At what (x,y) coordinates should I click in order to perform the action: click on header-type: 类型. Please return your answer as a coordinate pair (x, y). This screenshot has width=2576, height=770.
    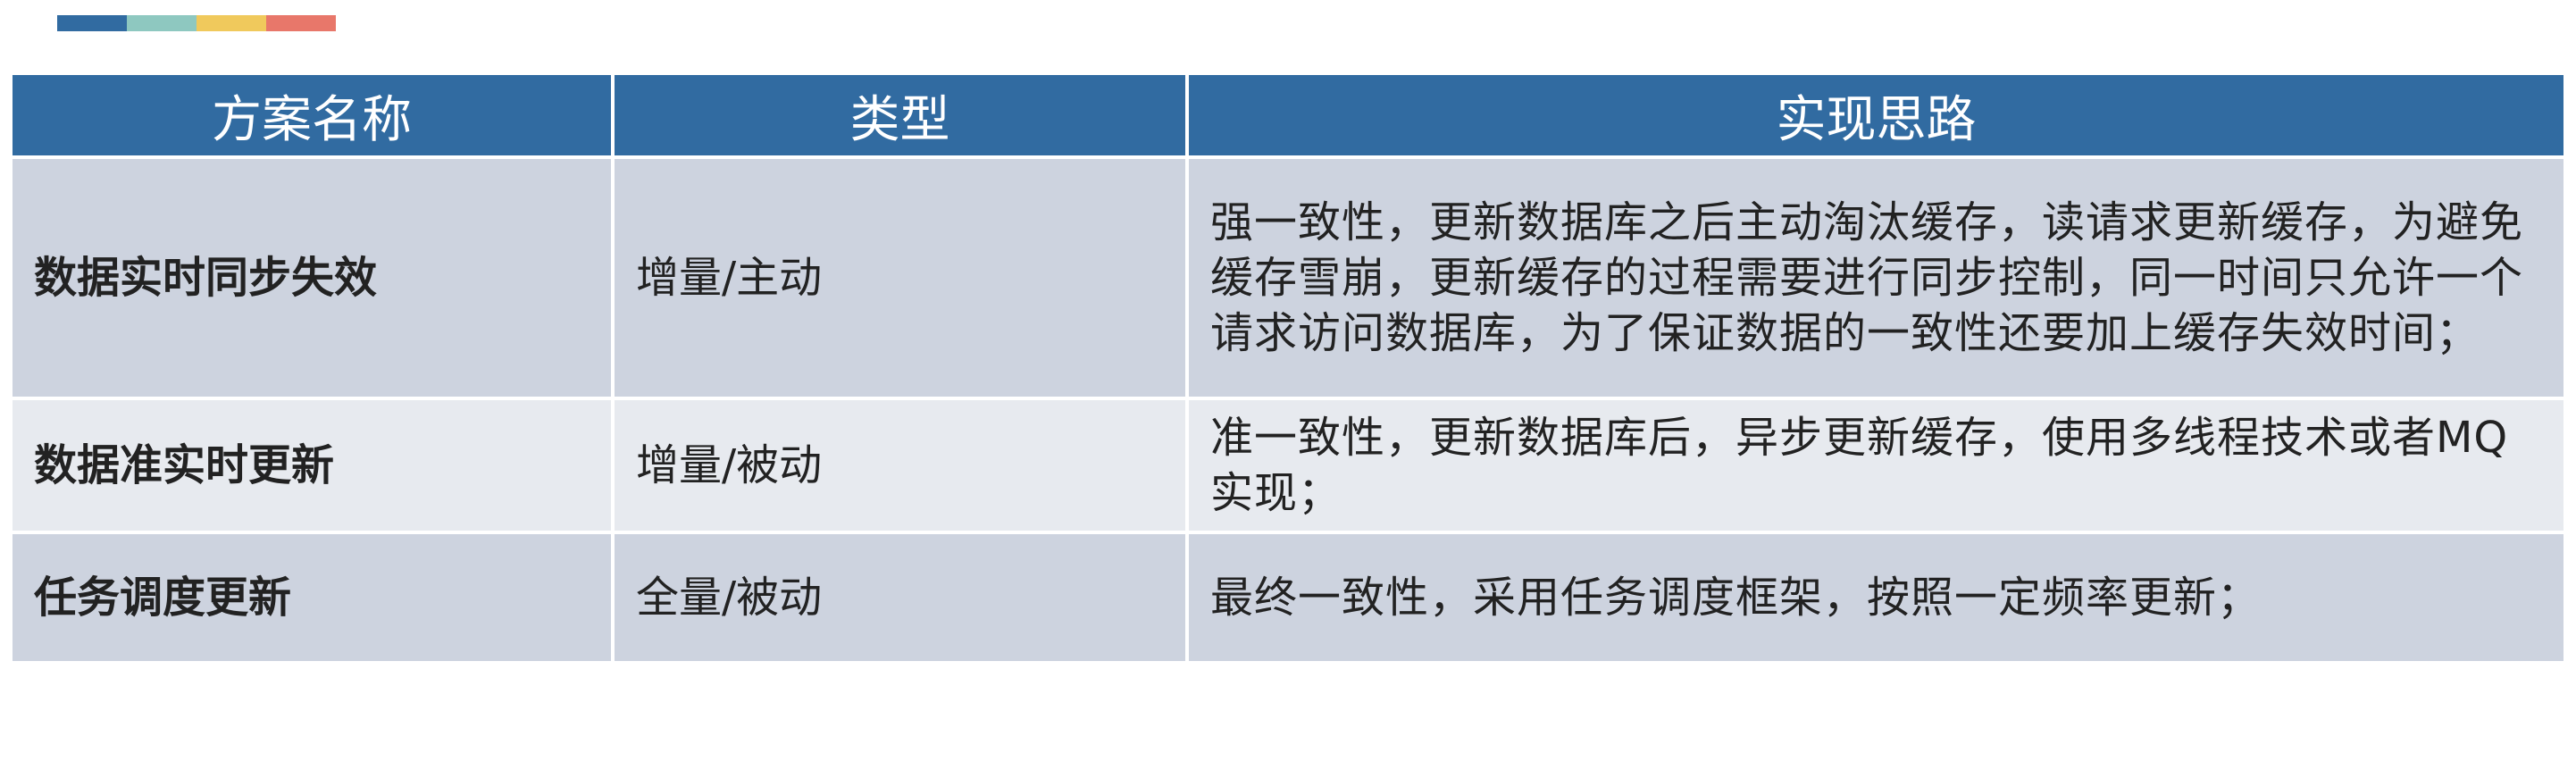
    Looking at the image, I should click on (901, 117).